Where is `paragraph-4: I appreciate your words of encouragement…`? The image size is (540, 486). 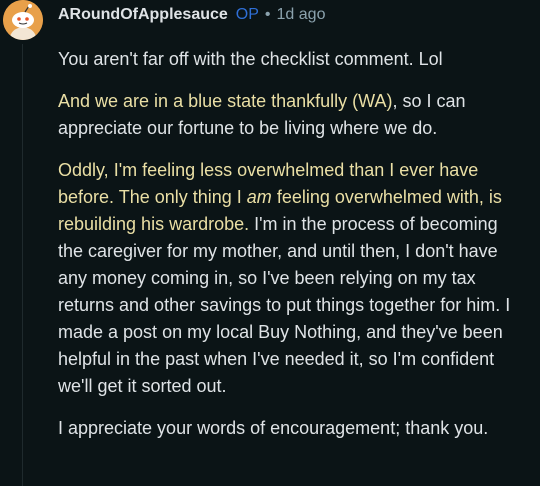 paragraph-4: I appreciate your words of encouragement… is located at coordinates (297, 428).